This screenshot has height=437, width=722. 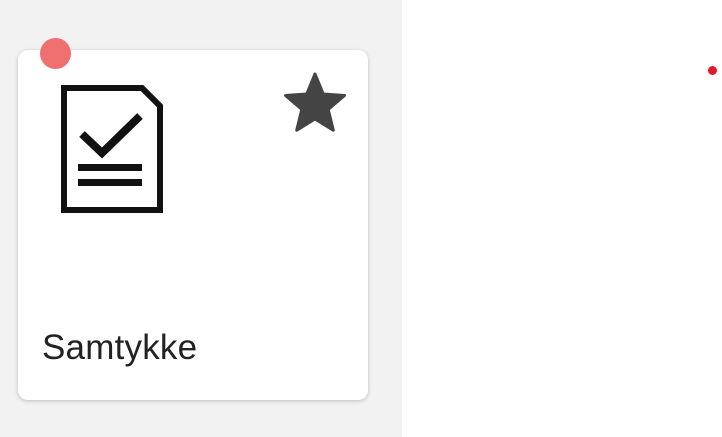 I want to click on favorite-star-icon, so click(x=315, y=103).